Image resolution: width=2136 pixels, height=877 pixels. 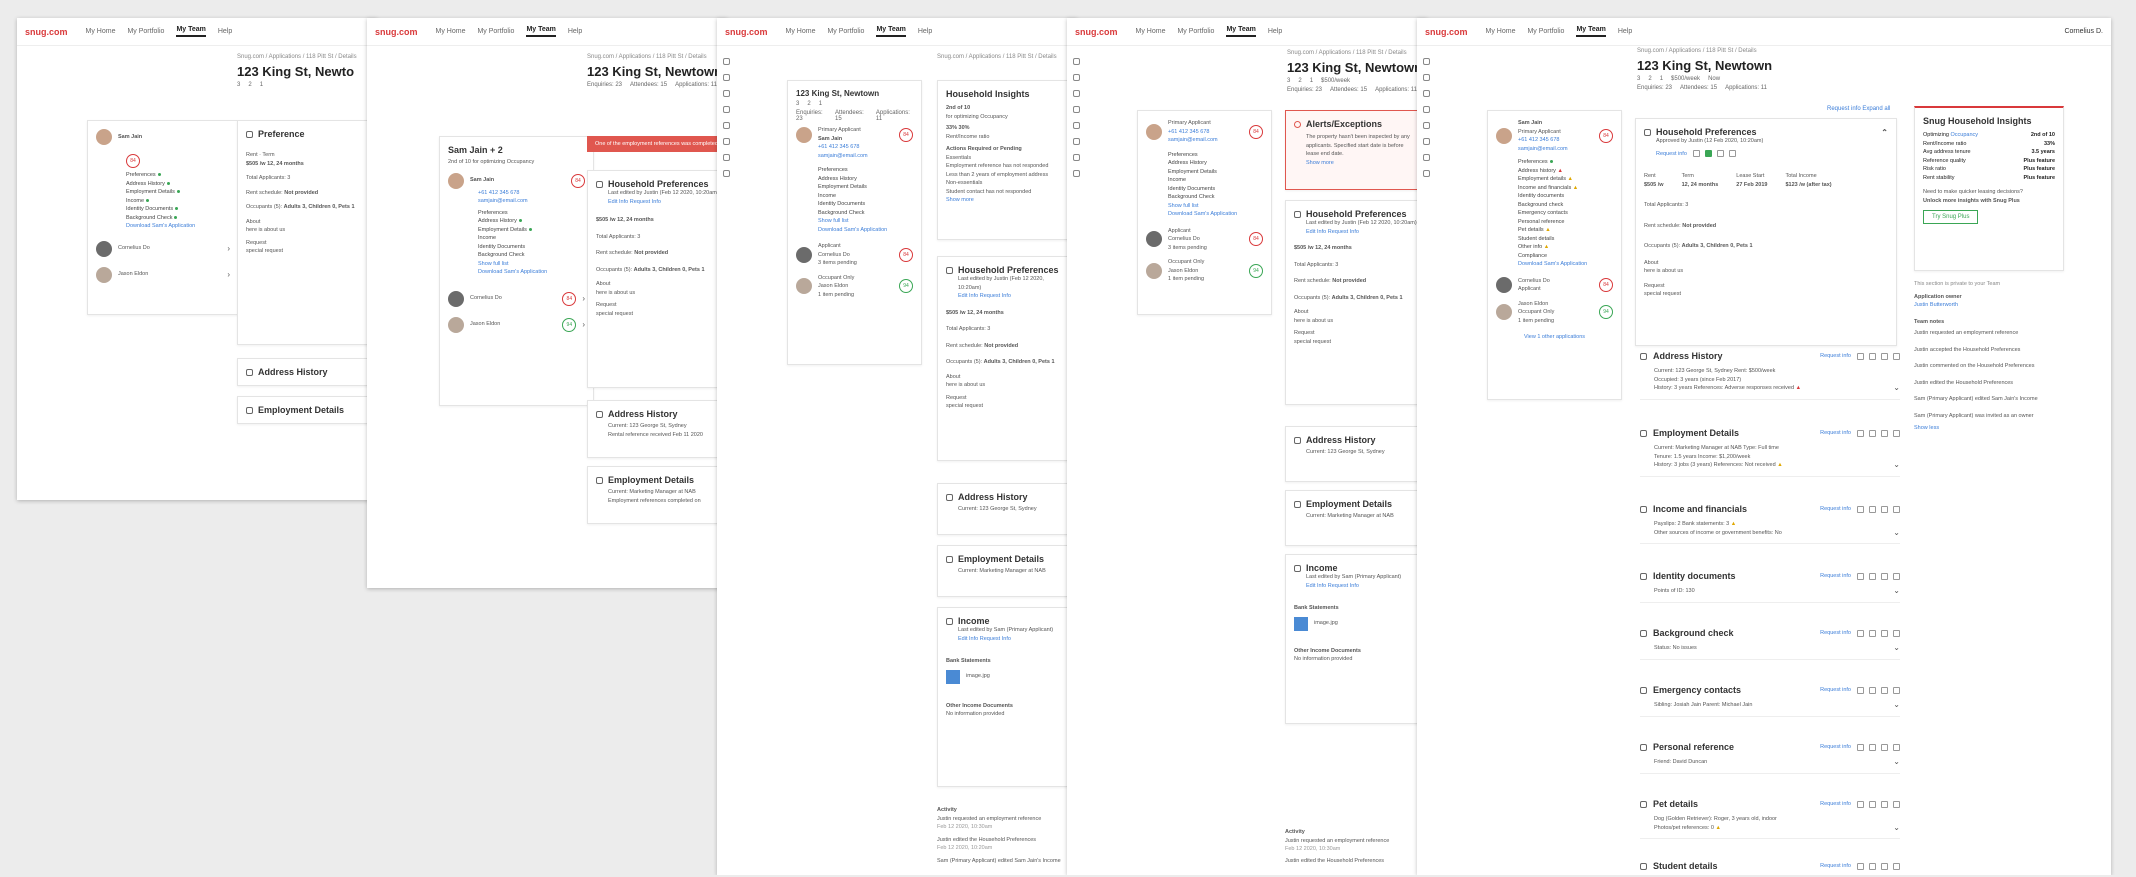 What do you see at coordinates (130, 137) in the screenshot?
I see `applicant-name: Sam Jain` at bounding box center [130, 137].